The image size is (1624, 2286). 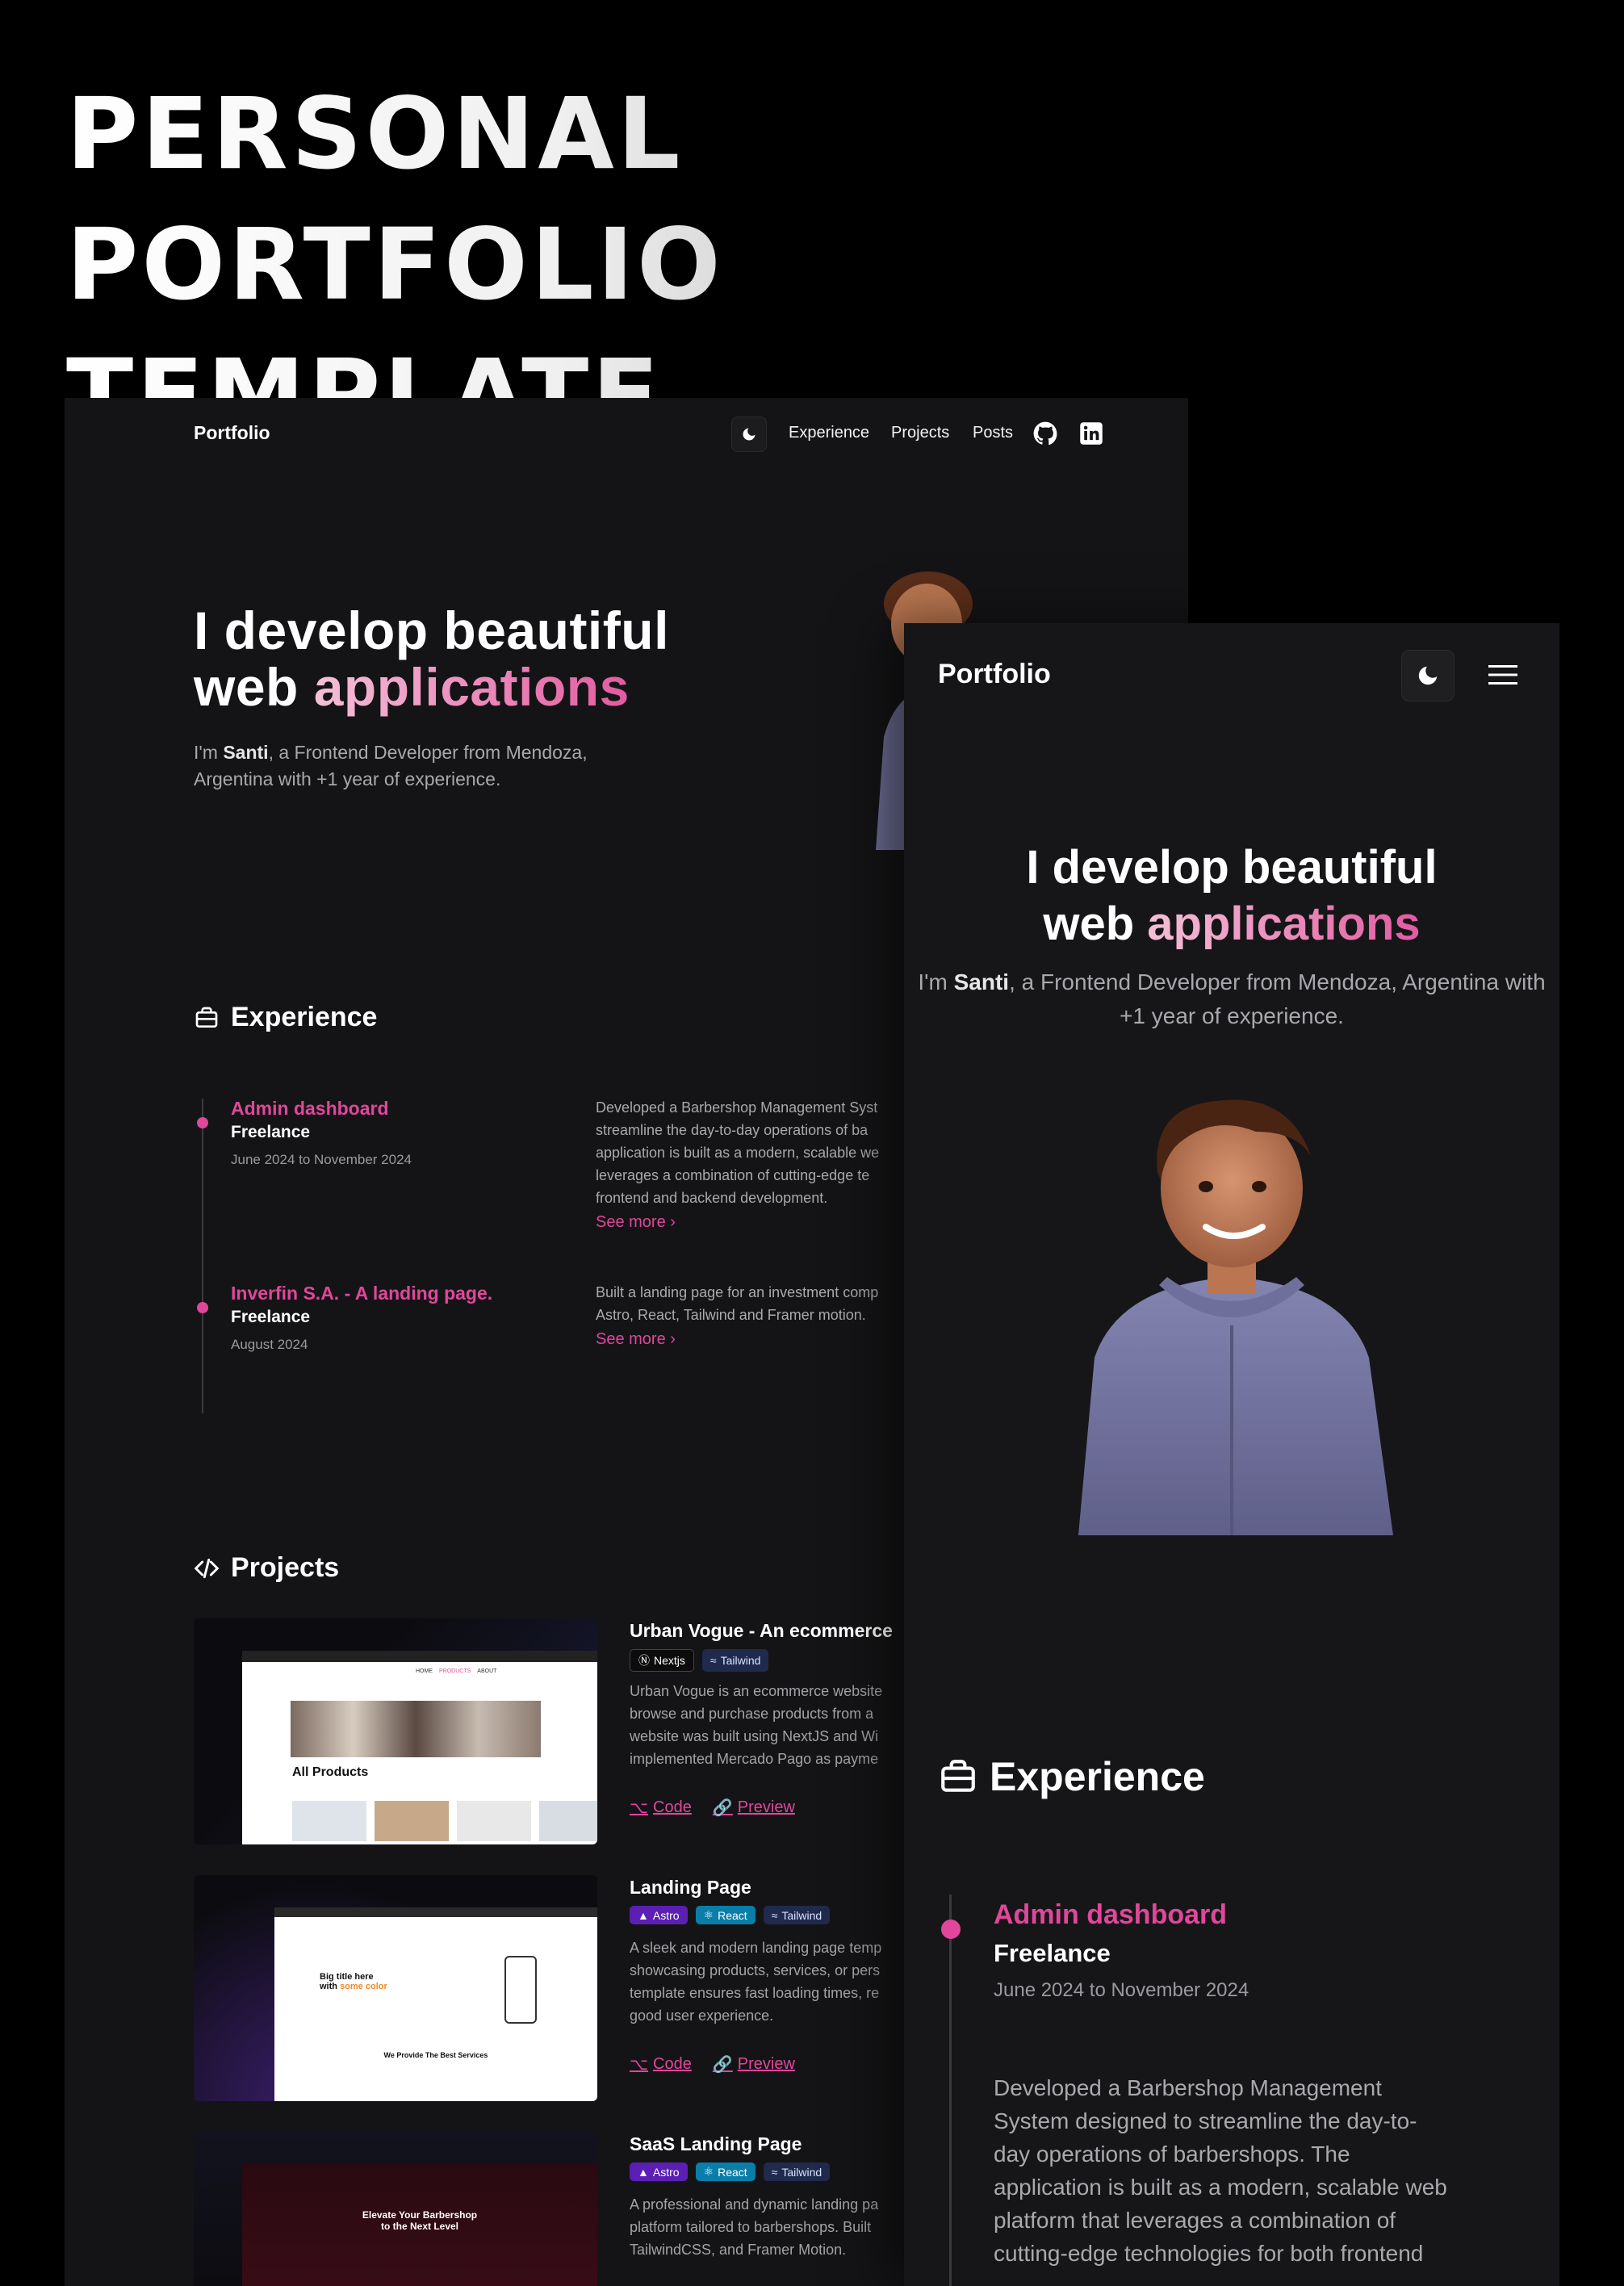 I want to click on tag-label: Nextjs, so click(x=669, y=1660).